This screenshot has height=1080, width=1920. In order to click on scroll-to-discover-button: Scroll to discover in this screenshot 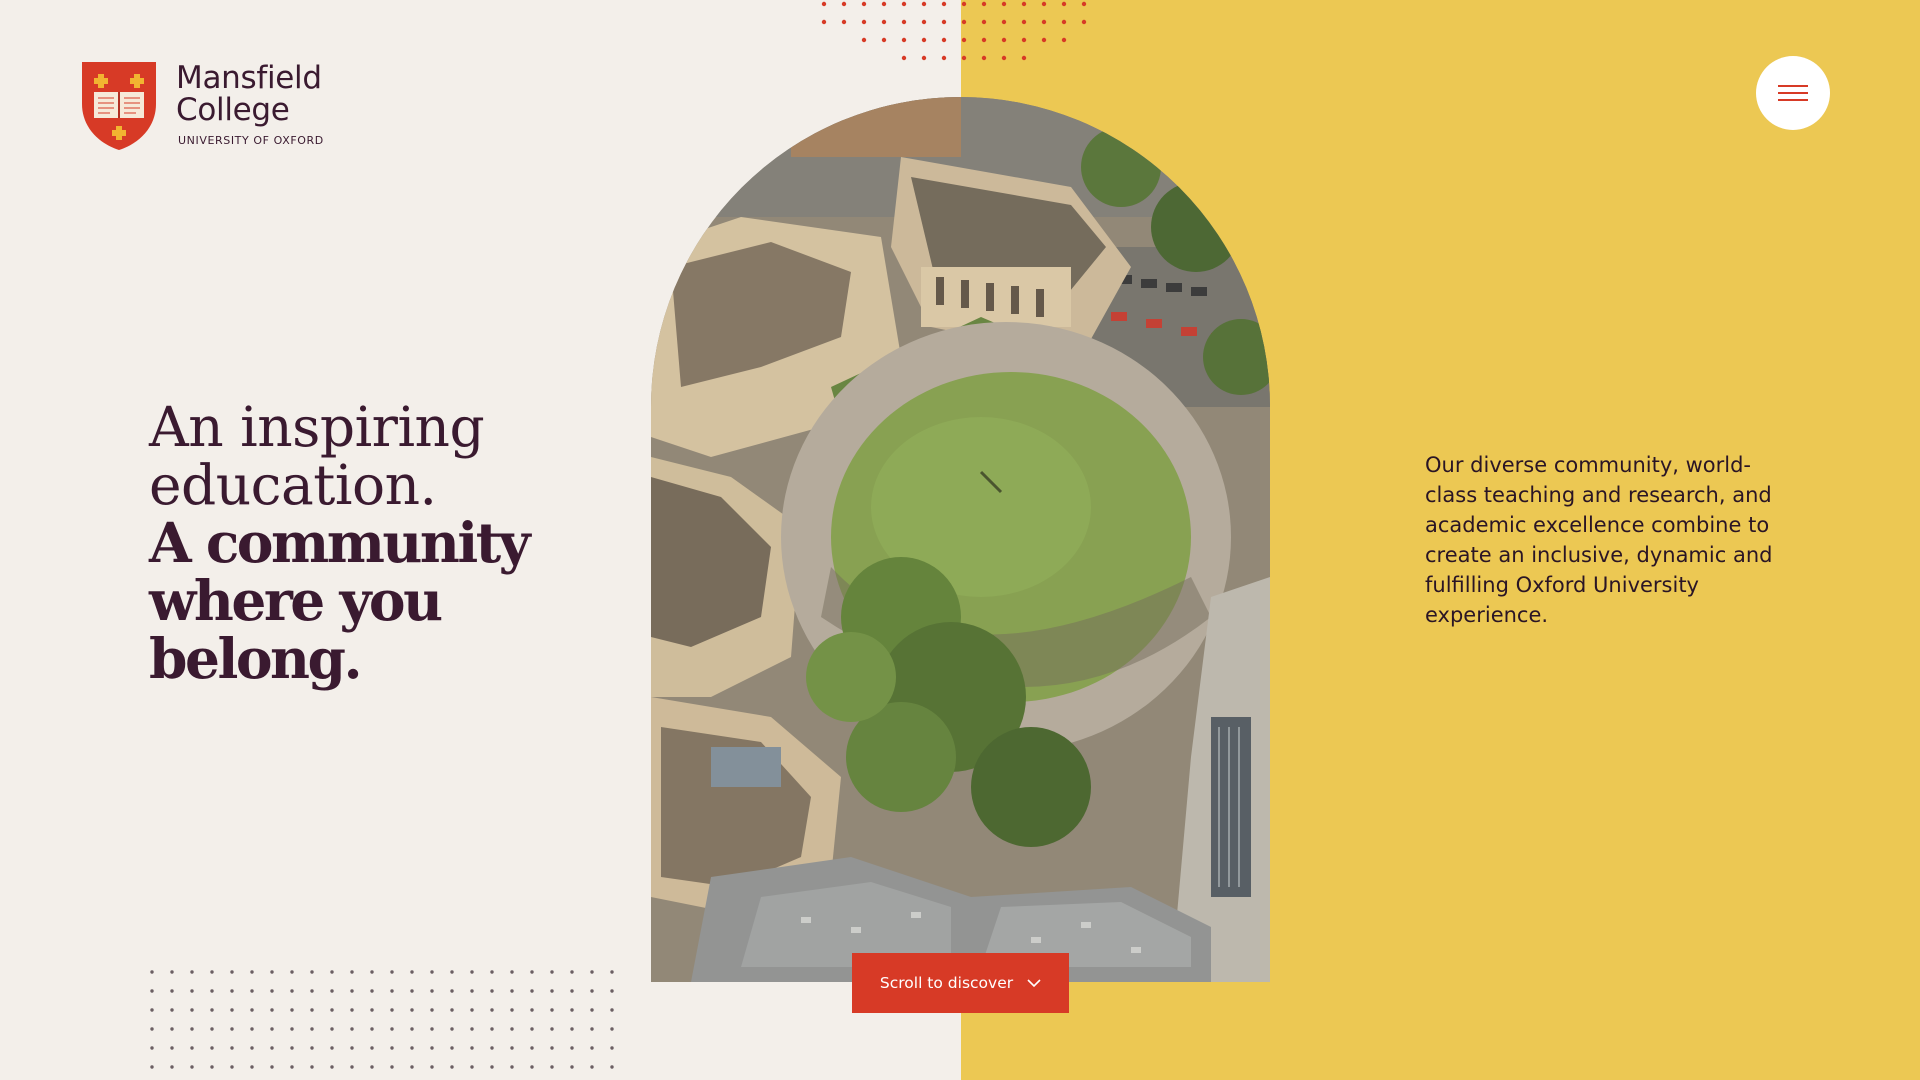, I will do `click(960, 983)`.